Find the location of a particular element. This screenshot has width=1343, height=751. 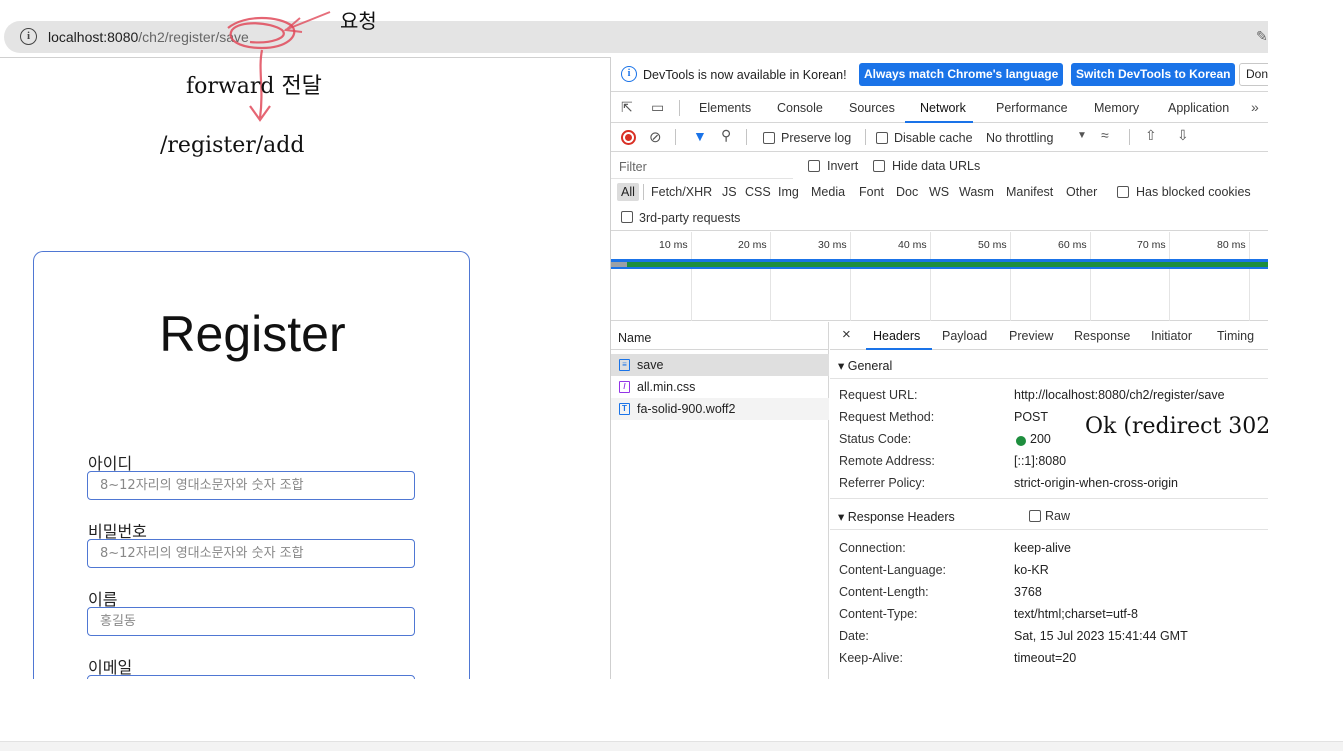

request-list-header: Name is located at coordinates (720, 336).